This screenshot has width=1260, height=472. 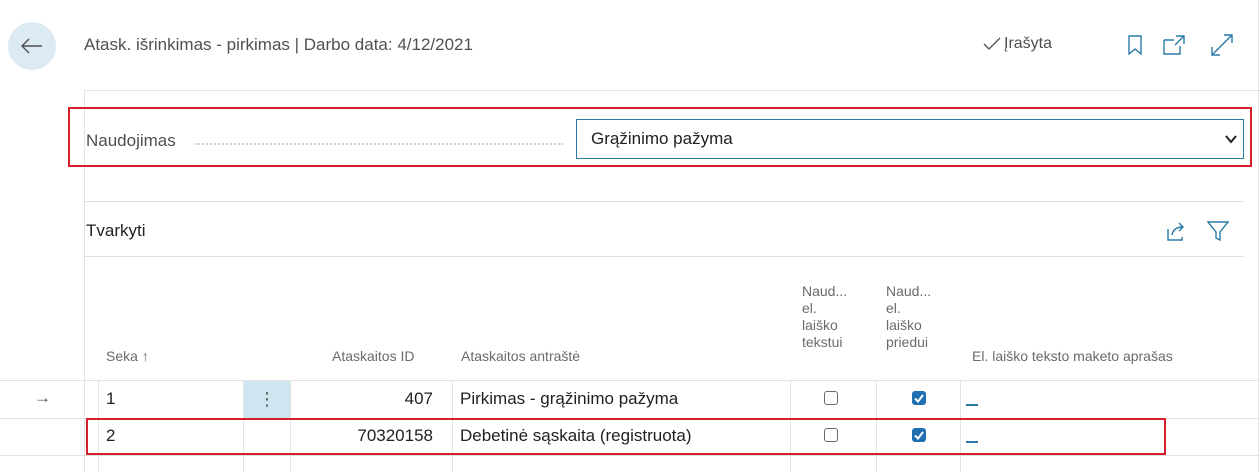 What do you see at coordinates (629, 455) in the screenshot?
I see `table-row-divider` at bounding box center [629, 455].